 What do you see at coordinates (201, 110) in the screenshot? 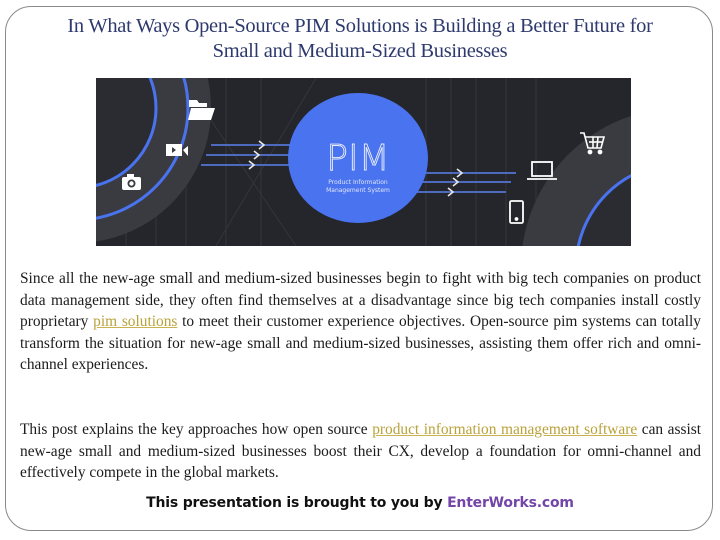
I see `folder-icon` at bounding box center [201, 110].